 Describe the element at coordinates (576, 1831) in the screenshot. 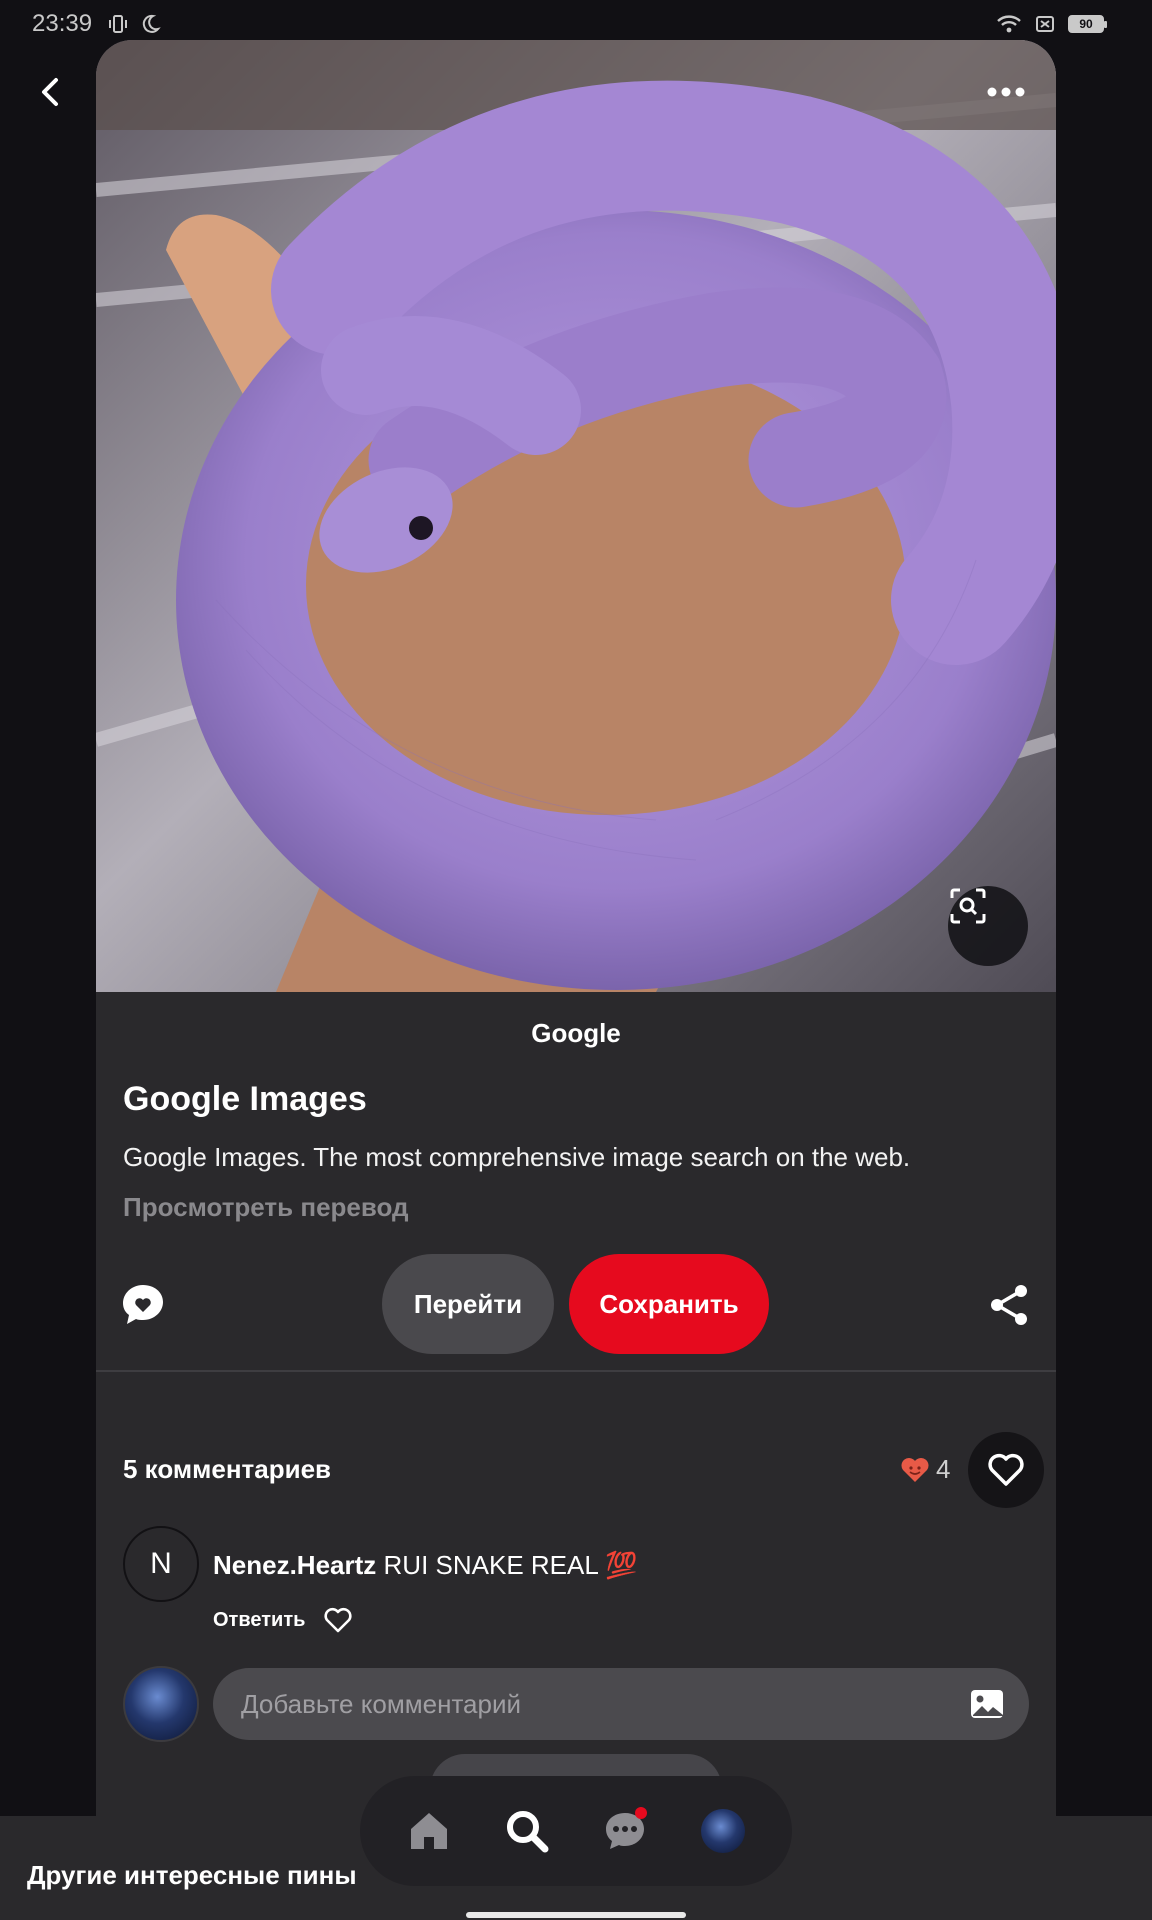

I see `bottom-nav` at that location.